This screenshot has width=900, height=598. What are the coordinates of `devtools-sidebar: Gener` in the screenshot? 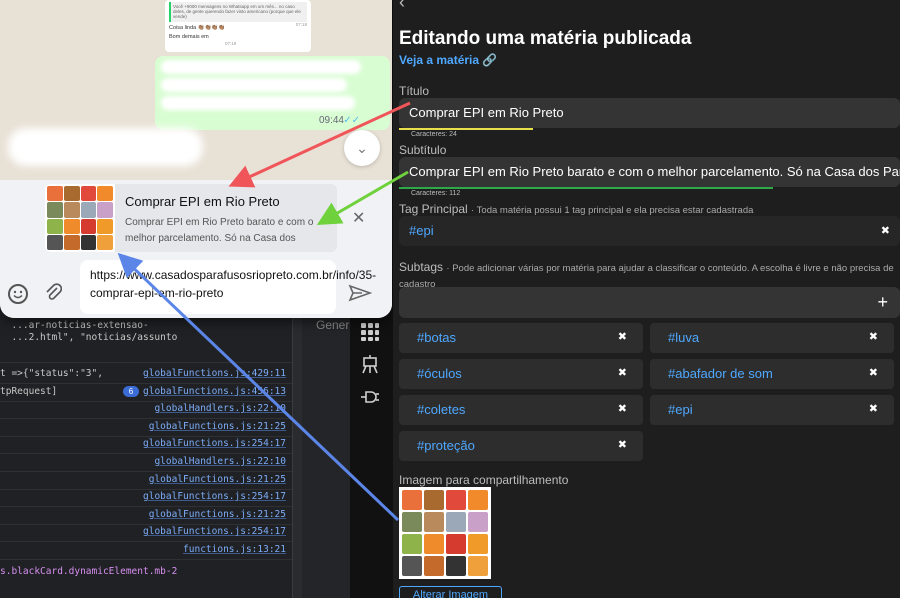 It's located at (326, 449).